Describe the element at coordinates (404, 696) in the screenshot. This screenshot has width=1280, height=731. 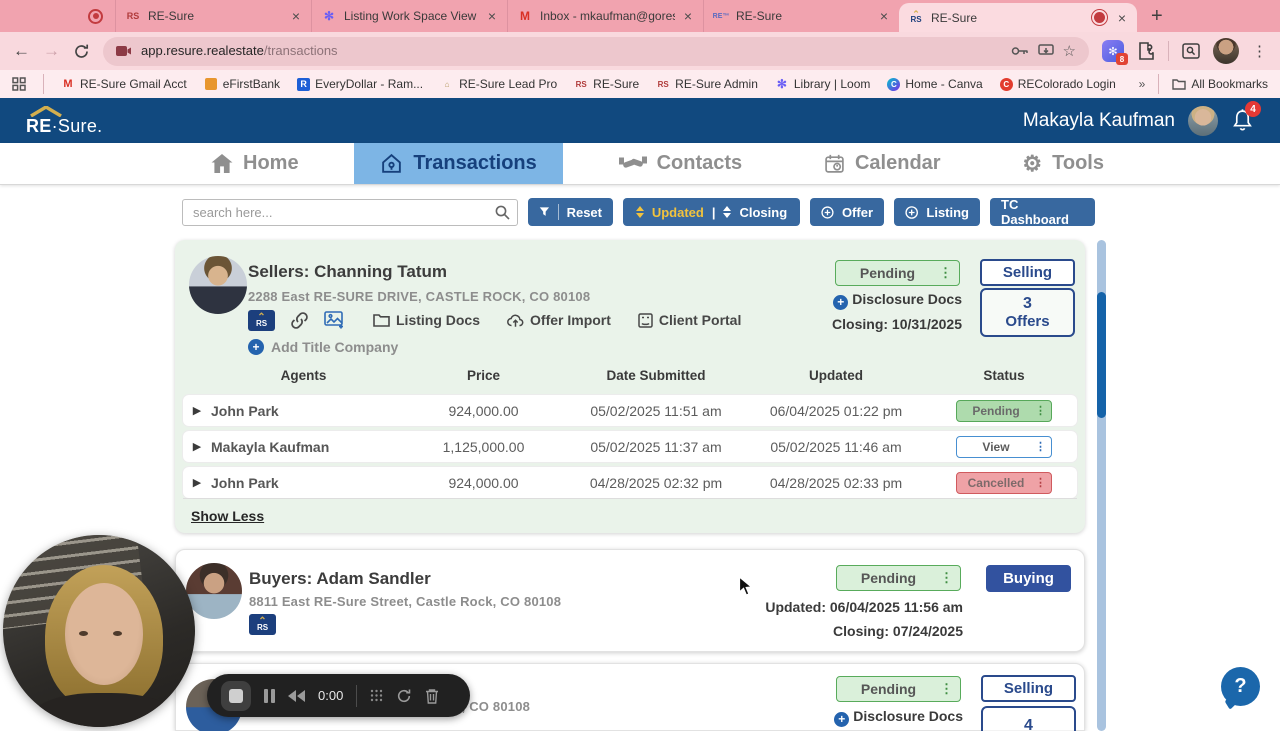
I see `restart-recording-icon` at that location.